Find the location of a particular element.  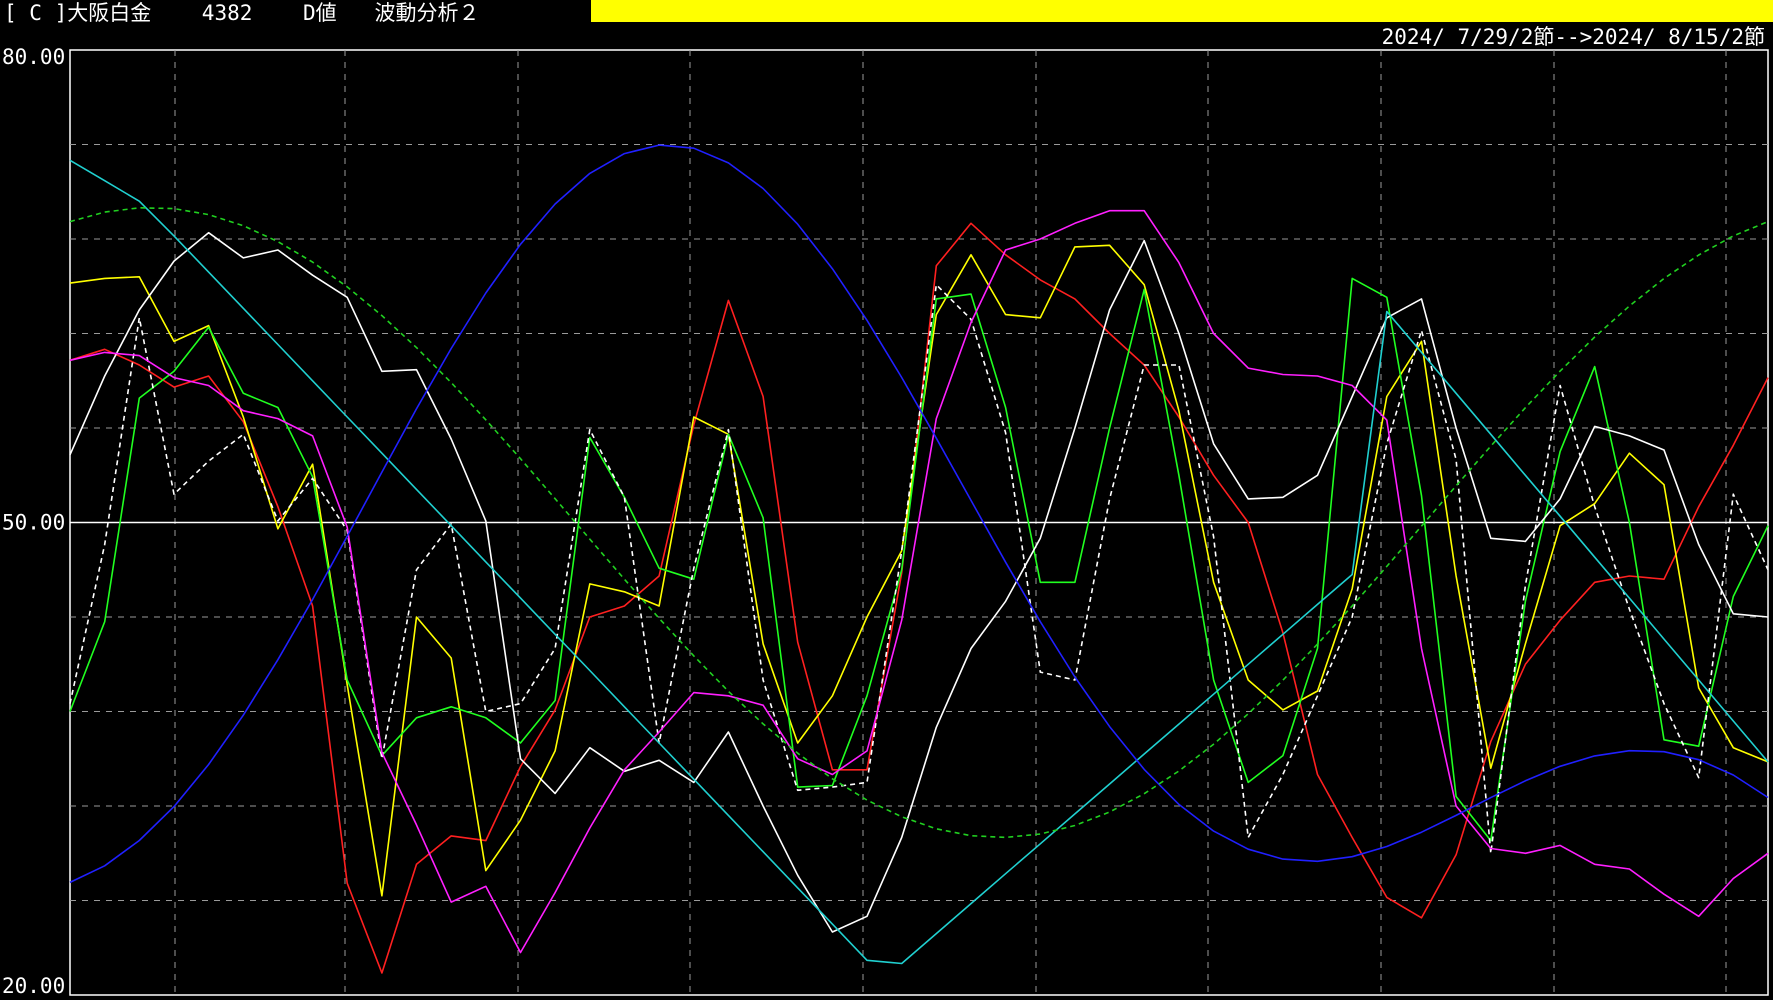

y-tick-label: 20.00 is located at coordinates (33, 986).